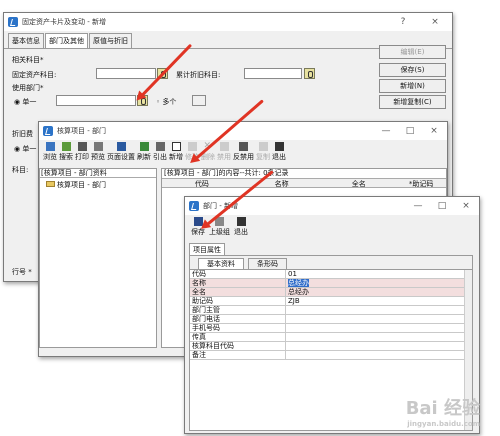 This screenshot has width=500, height=436. Describe the element at coordinates (421, 183) in the screenshot. I see `col-mnemonic: *助记码` at that location.